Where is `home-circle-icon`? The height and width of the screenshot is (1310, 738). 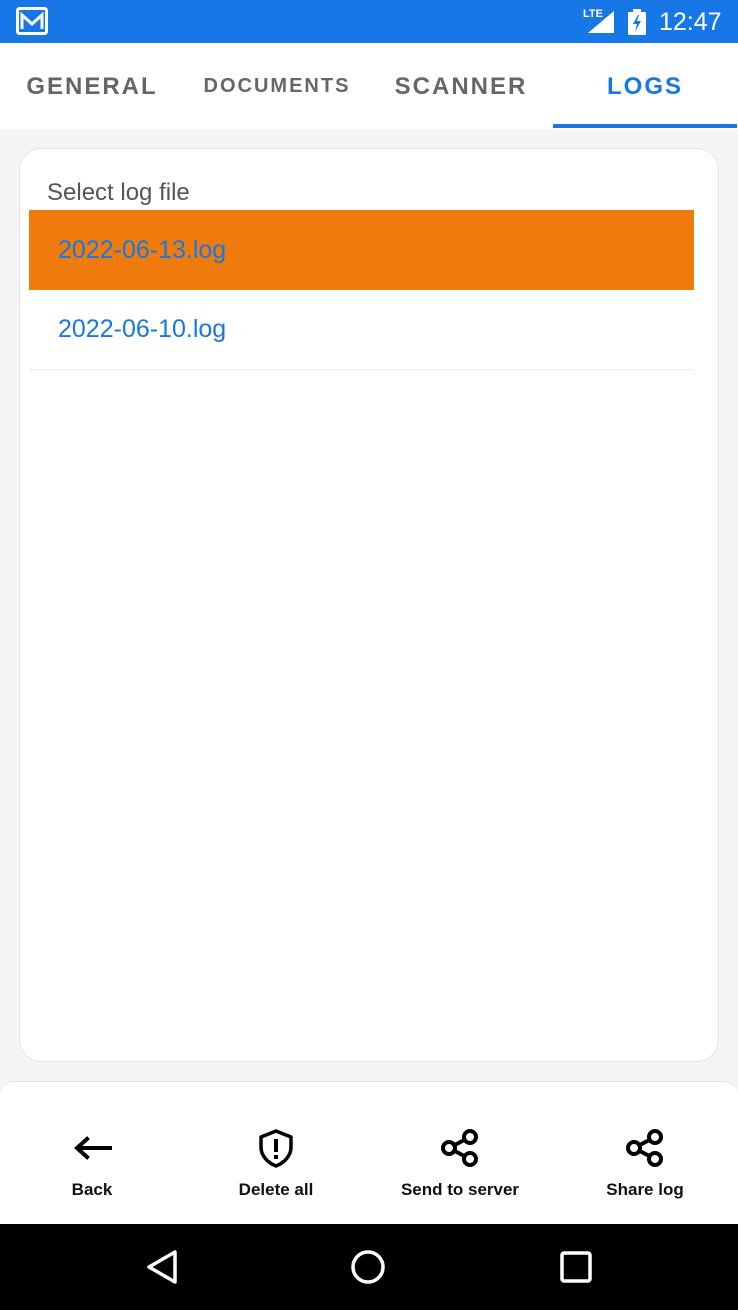
home-circle-icon is located at coordinates (368, 1267).